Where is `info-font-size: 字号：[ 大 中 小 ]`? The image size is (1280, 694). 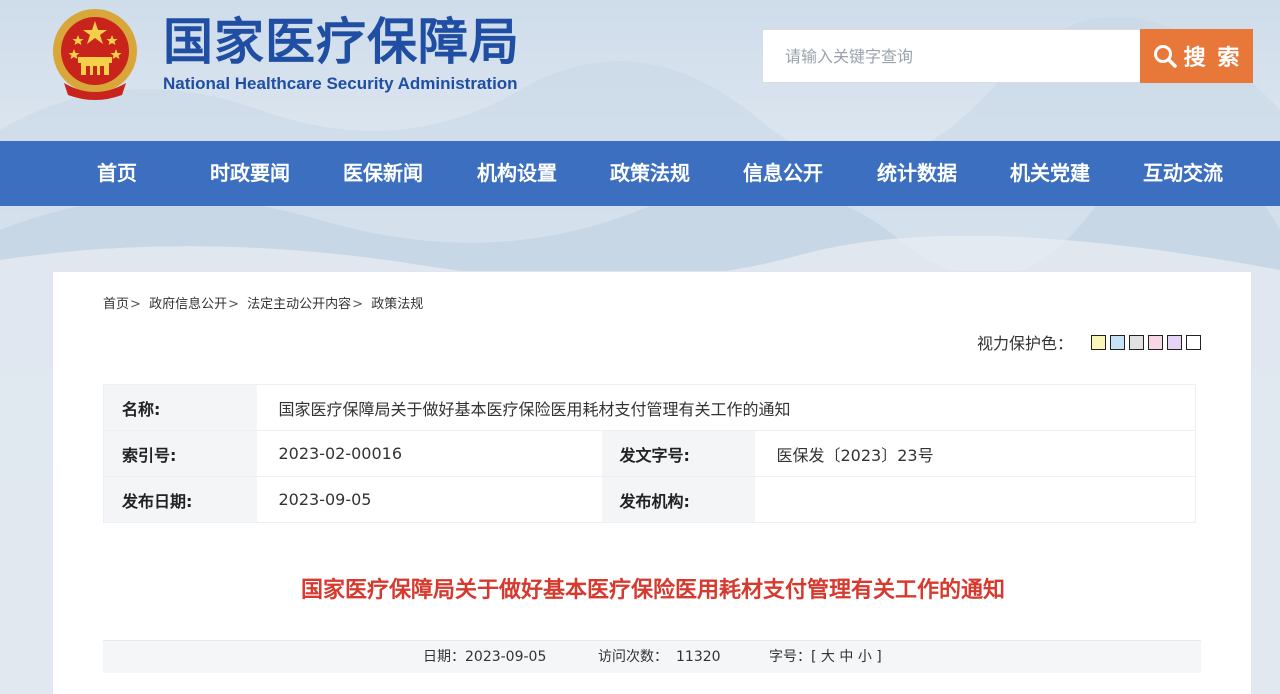
info-font-size: 字号：[ 大 中 小 ] is located at coordinates (825, 657).